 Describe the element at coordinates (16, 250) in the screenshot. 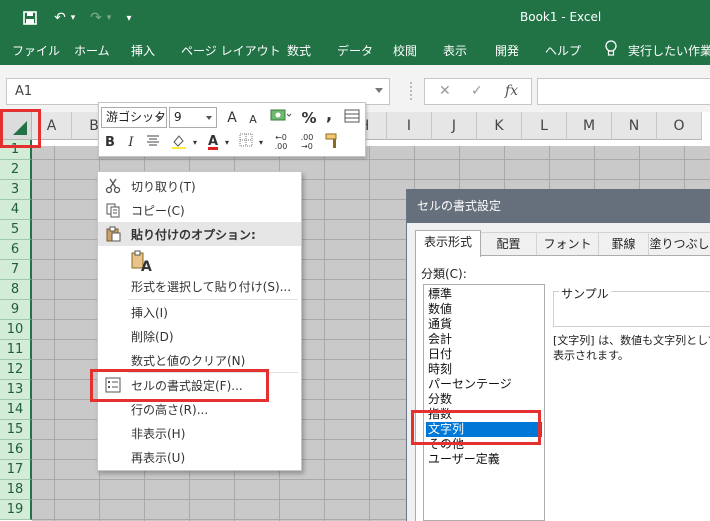

I see `row-header-6: 6` at that location.